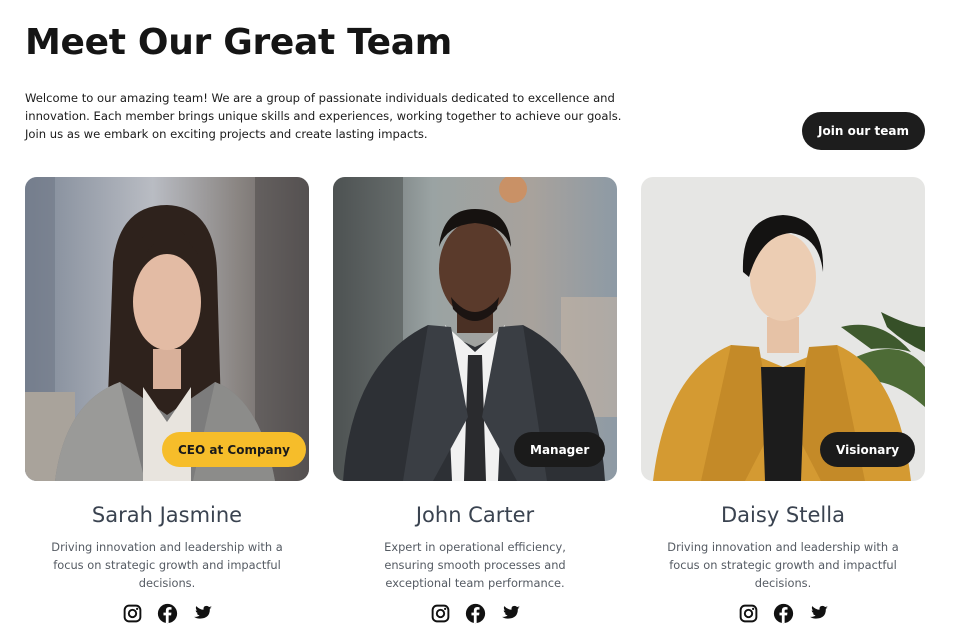  I want to click on member-name: John Carter, so click(475, 515).